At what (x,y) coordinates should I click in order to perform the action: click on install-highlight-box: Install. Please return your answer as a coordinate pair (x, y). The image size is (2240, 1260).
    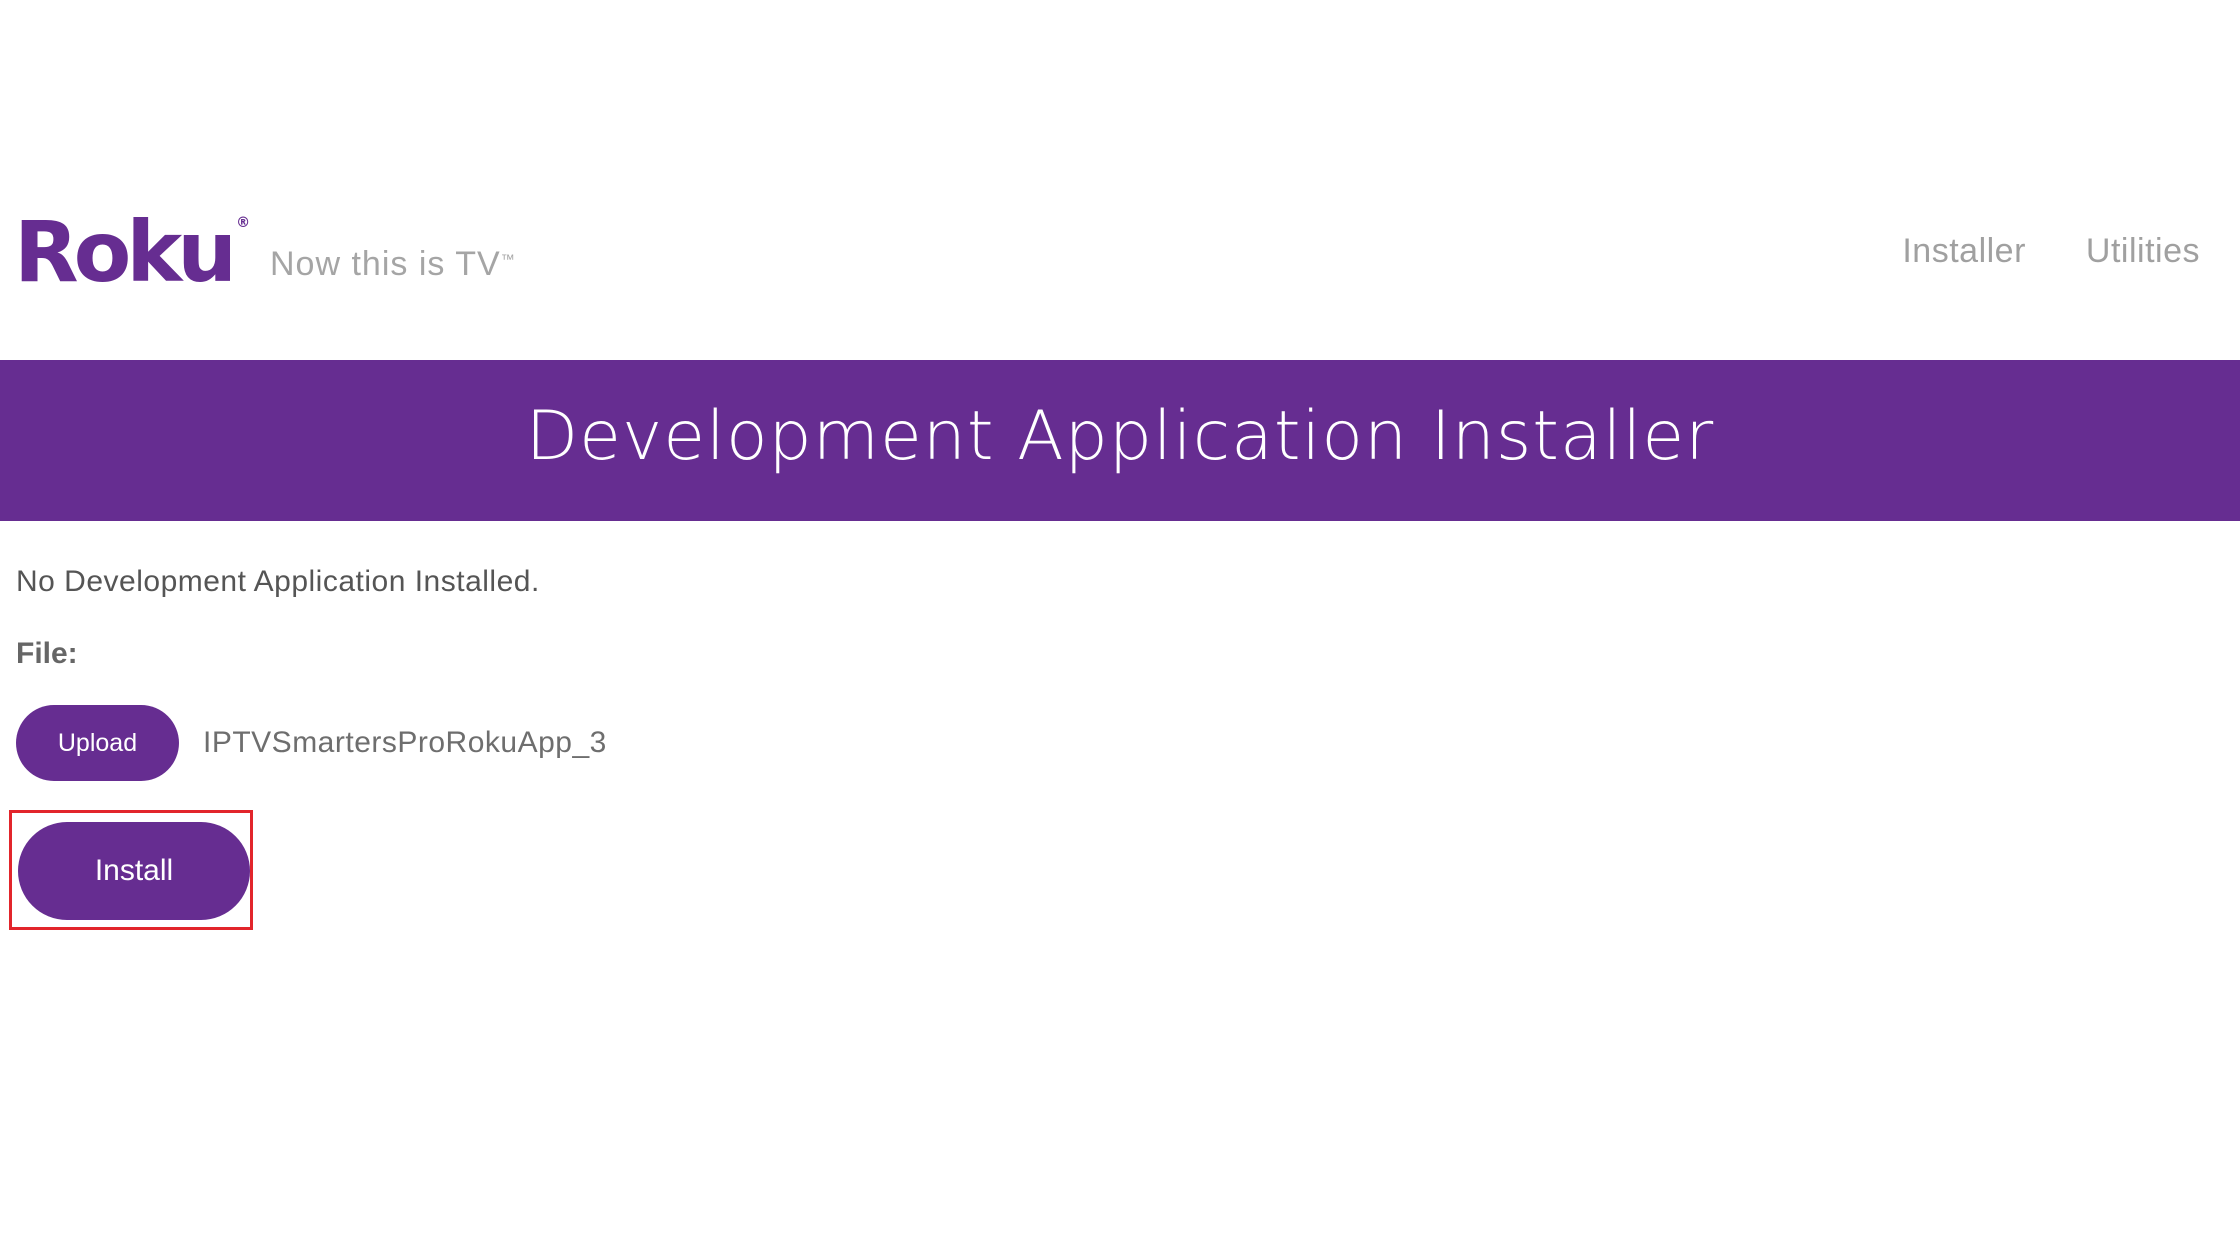
    Looking at the image, I should click on (131, 870).